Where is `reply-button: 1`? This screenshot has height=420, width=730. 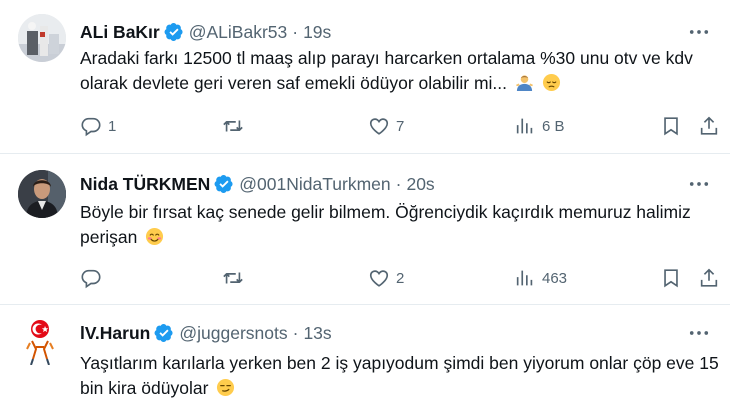
reply-button: 1 is located at coordinates (98, 126).